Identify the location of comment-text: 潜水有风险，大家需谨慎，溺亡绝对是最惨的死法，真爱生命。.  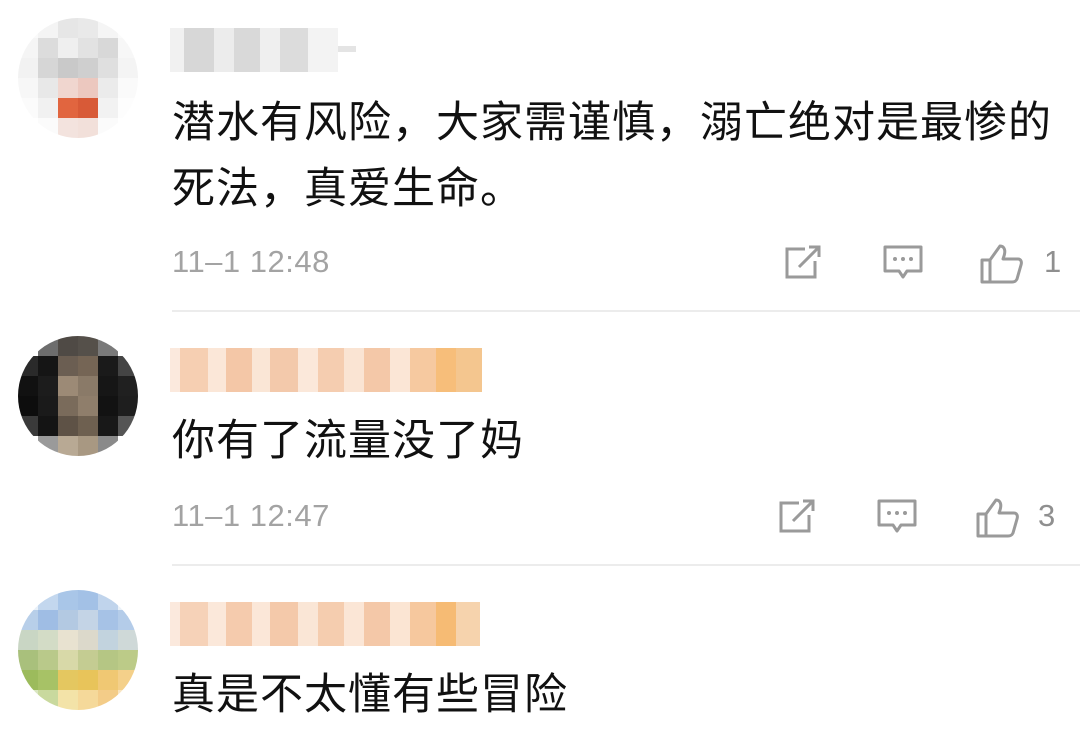
(612, 156).